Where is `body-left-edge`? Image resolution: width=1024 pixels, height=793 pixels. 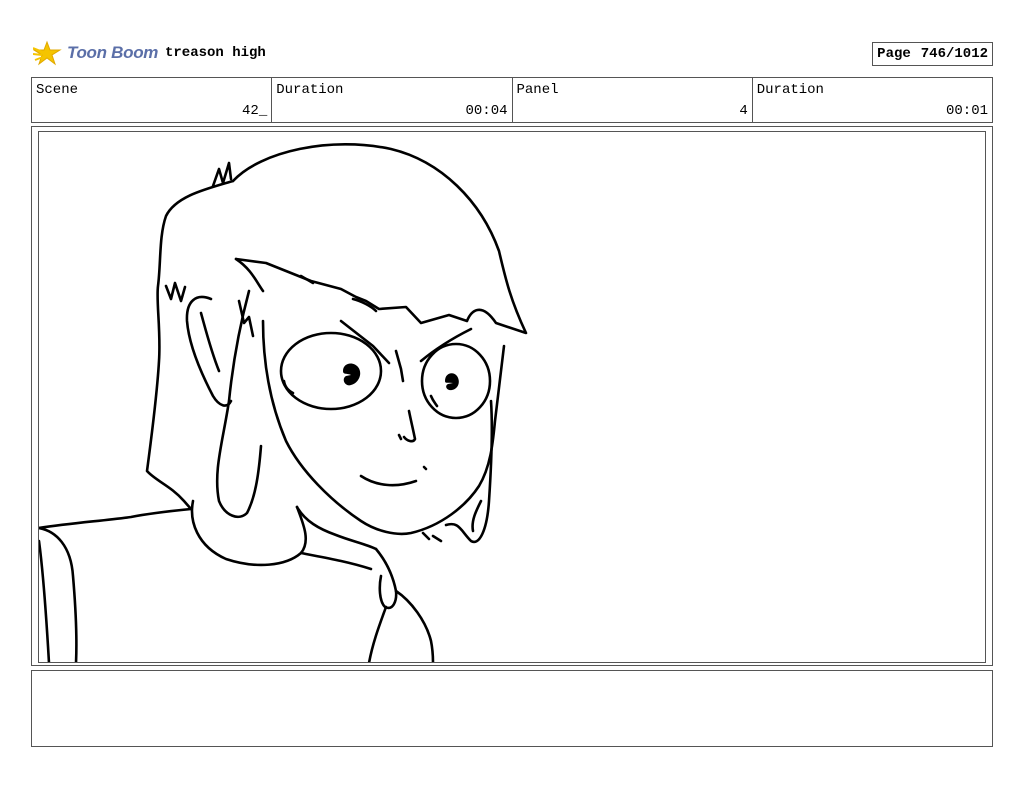 body-left-edge is located at coordinates (45, 600).